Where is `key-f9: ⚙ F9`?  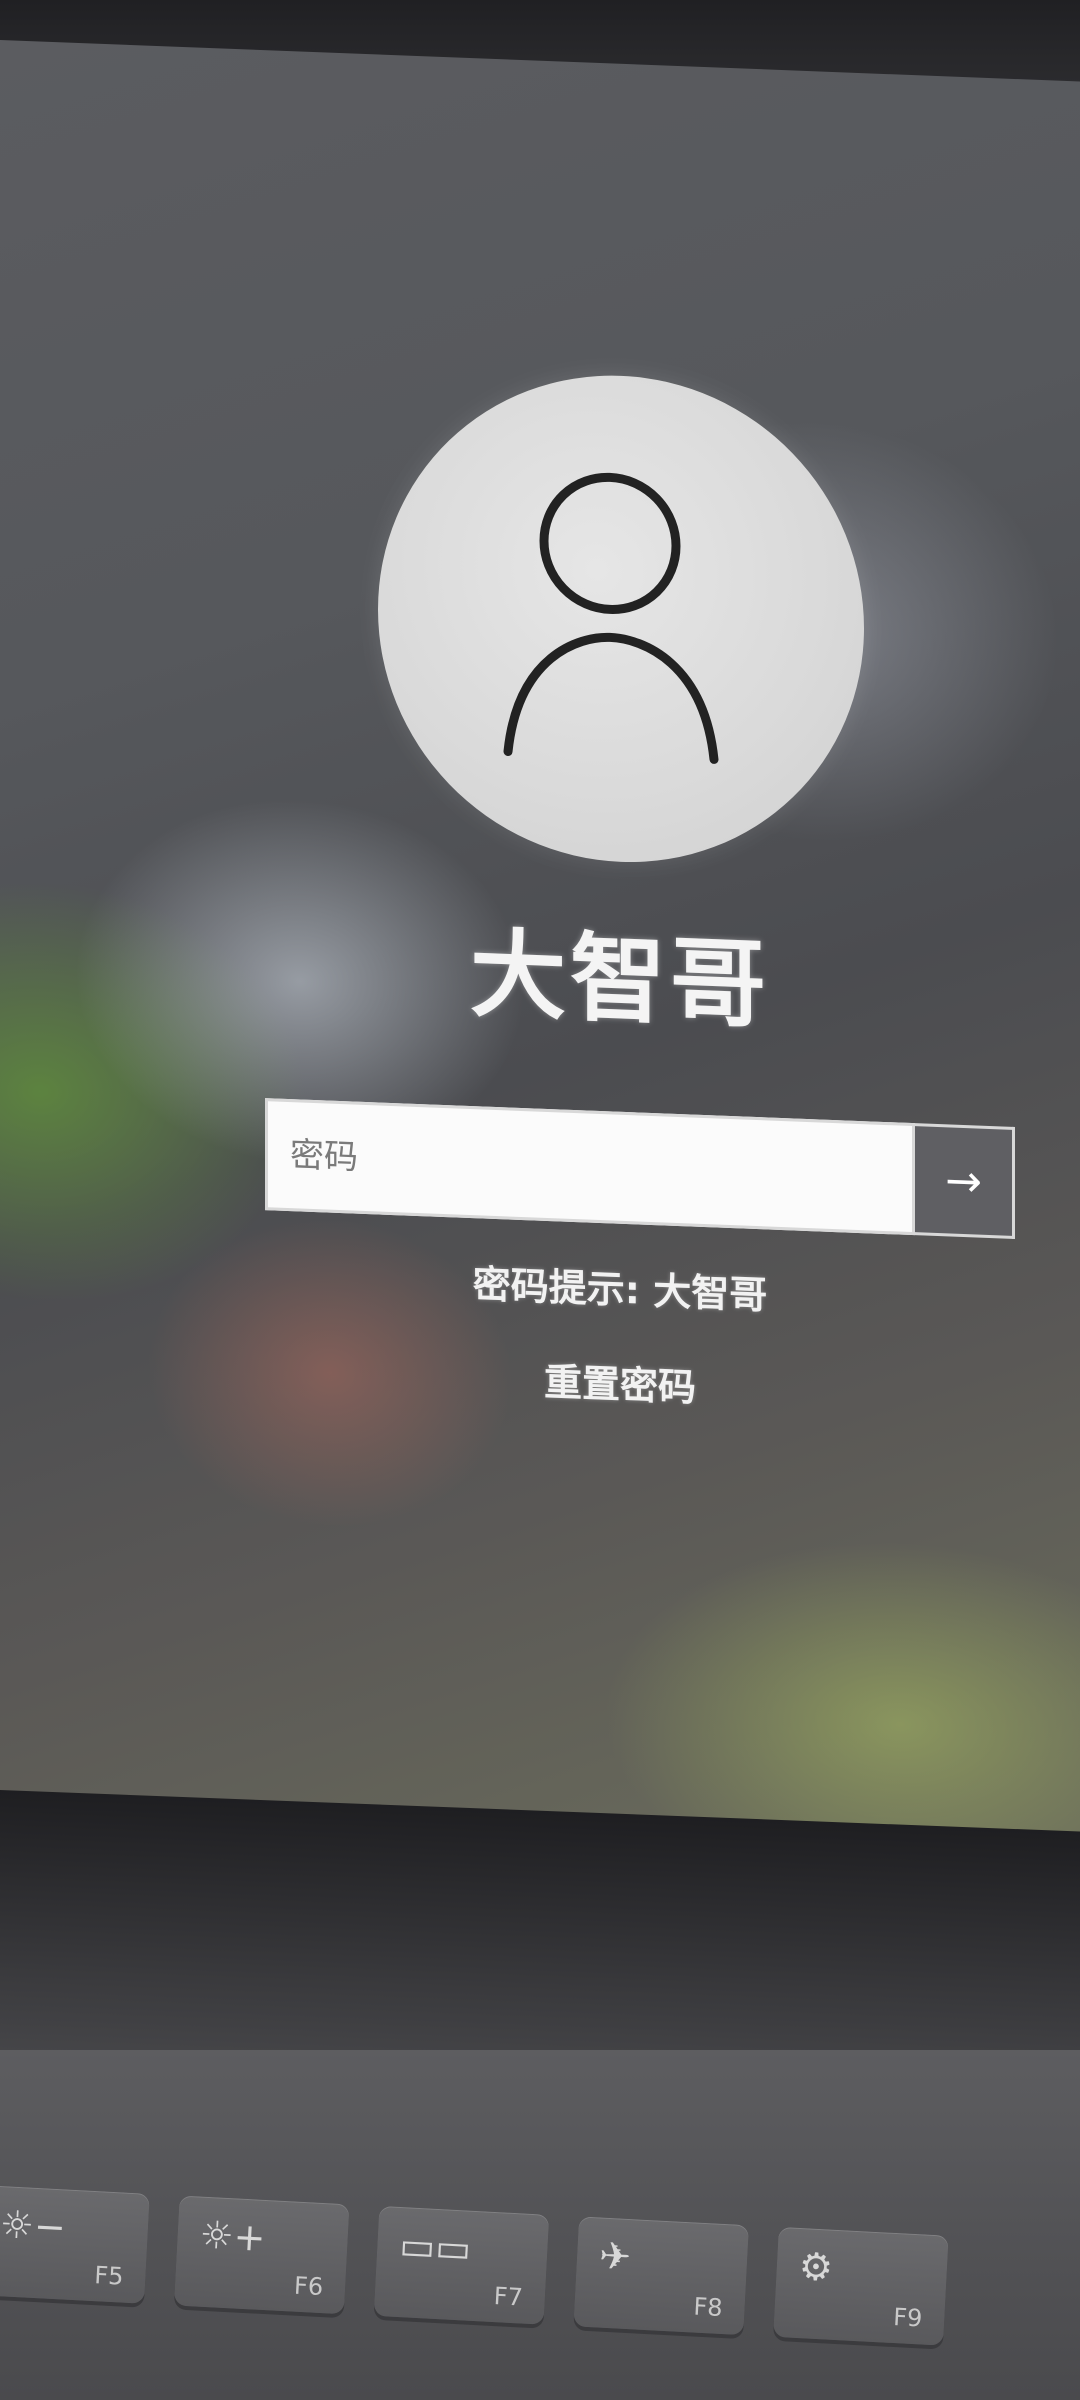 key-f9: ⚙ F9 is located at coordinates (861, 2286).